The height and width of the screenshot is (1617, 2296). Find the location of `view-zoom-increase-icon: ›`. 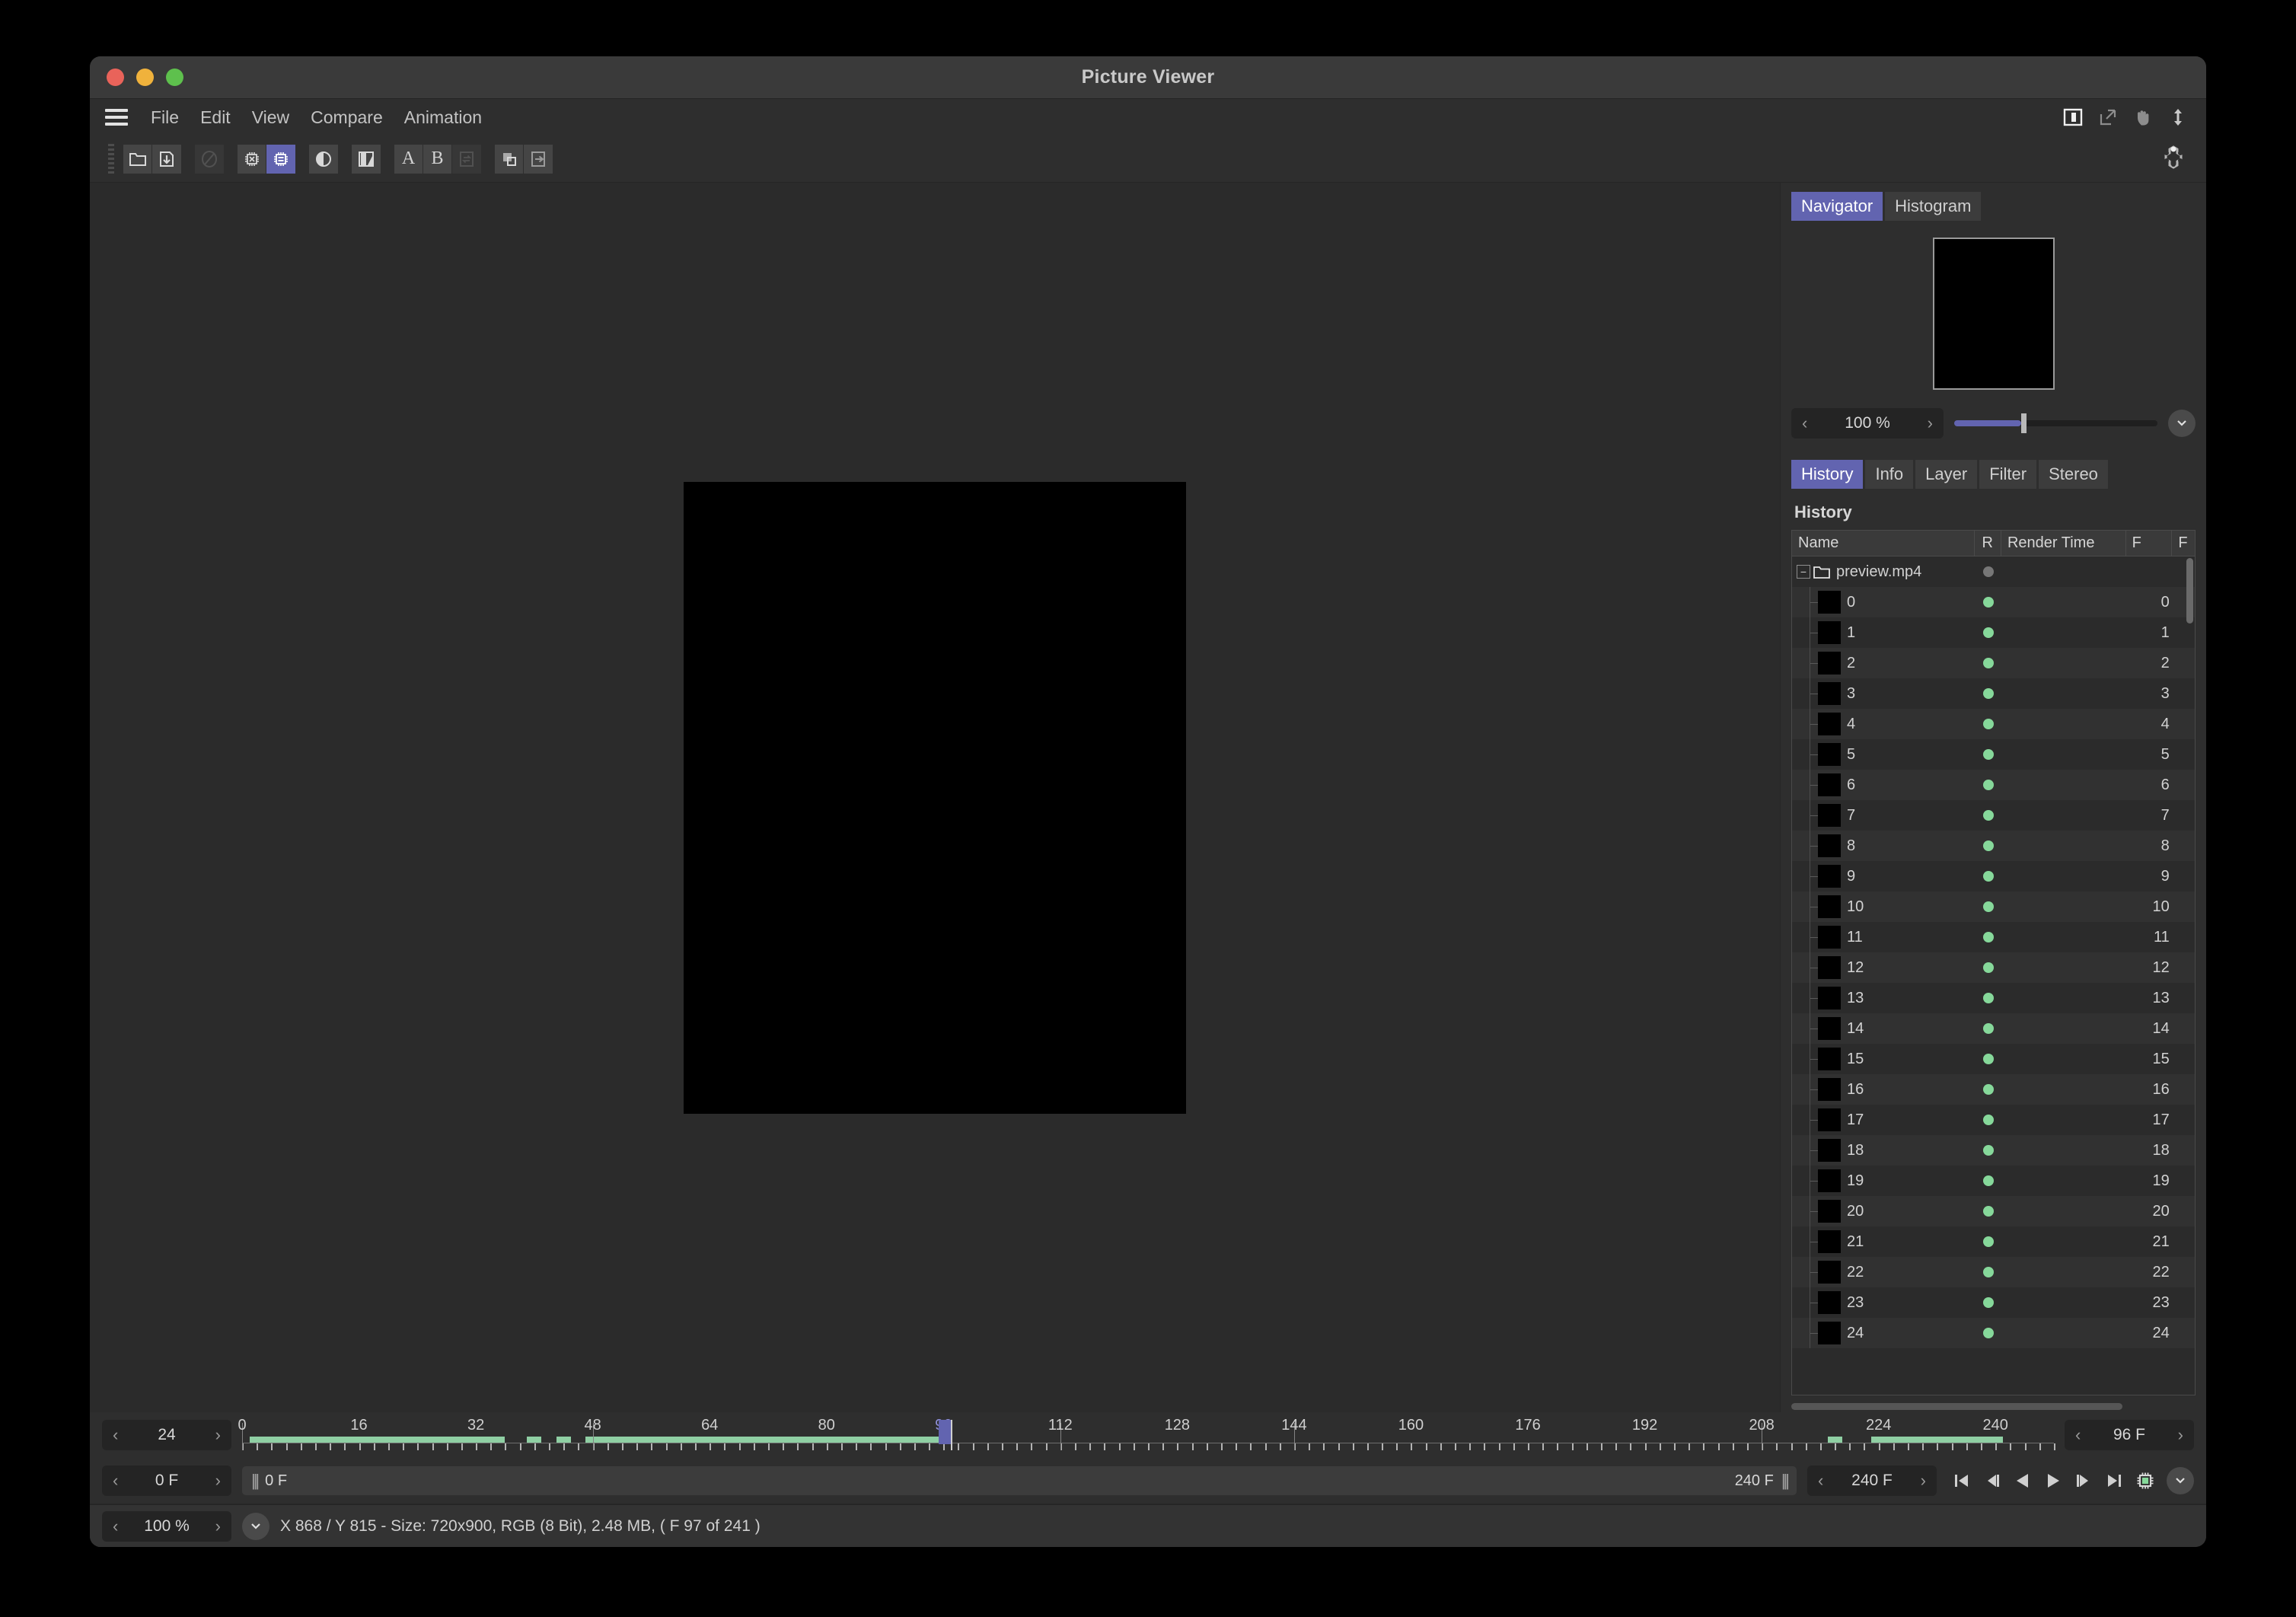

view-zoom-increase-icon: › is located at coordinates (218, 1526).